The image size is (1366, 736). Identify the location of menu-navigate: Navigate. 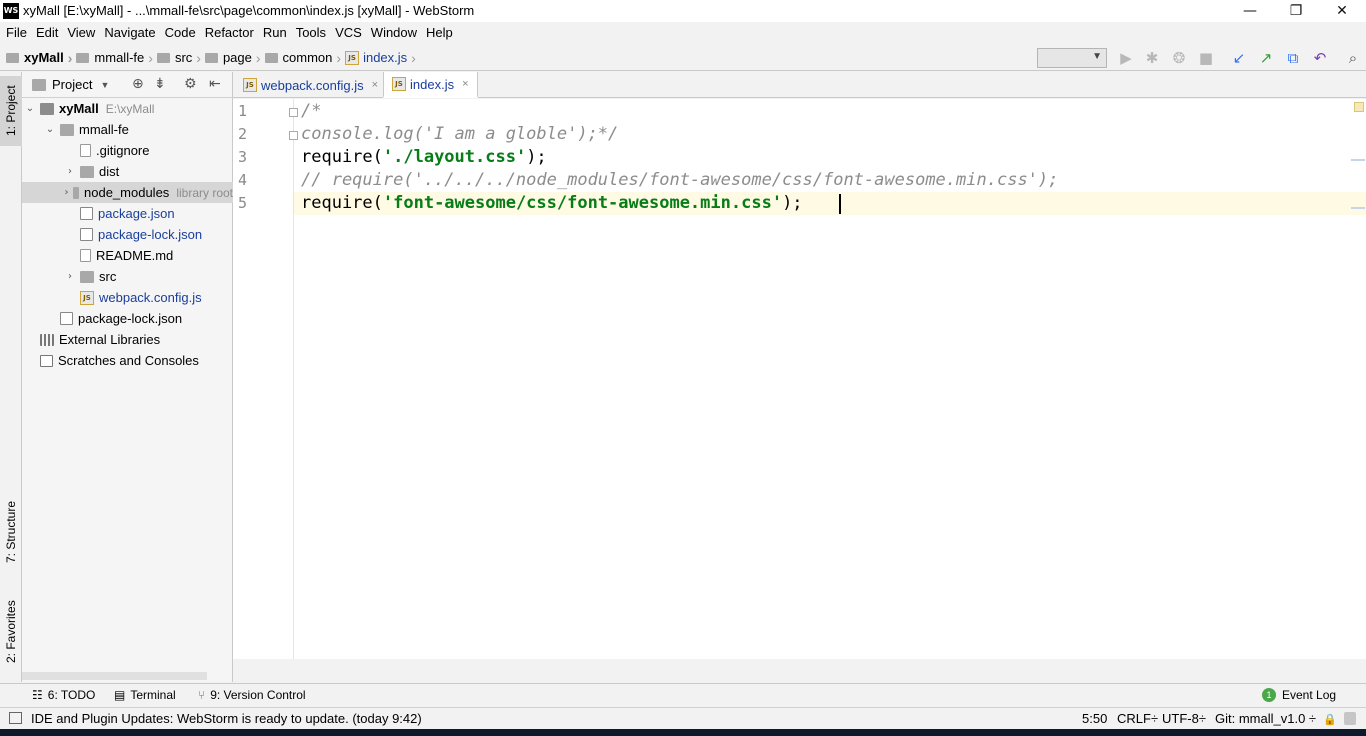
(132, 33).